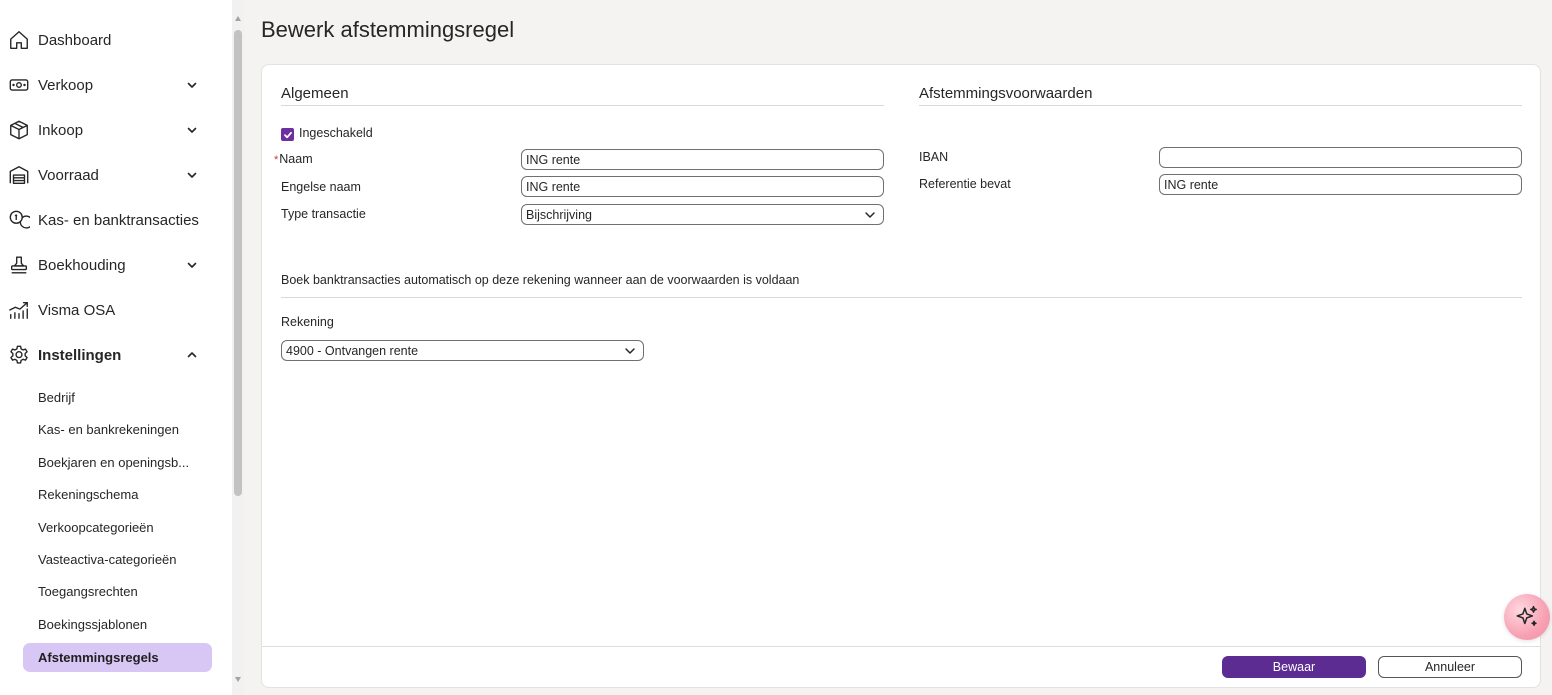 The image size is (1552, 695). Describe the element at coordinates (192, 355) in the screenshot. I see `chevron-up-icon` at that location.